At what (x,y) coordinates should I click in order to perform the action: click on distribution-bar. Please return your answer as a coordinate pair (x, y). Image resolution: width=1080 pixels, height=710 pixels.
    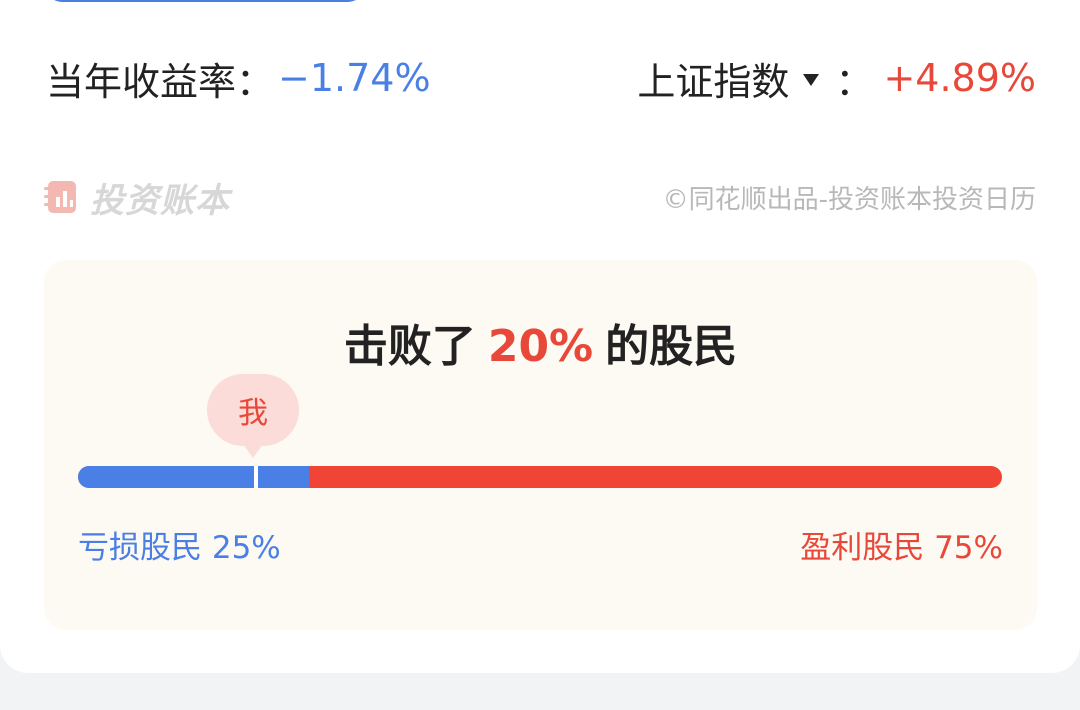
    Looking at the image, I should click on (540, 477).